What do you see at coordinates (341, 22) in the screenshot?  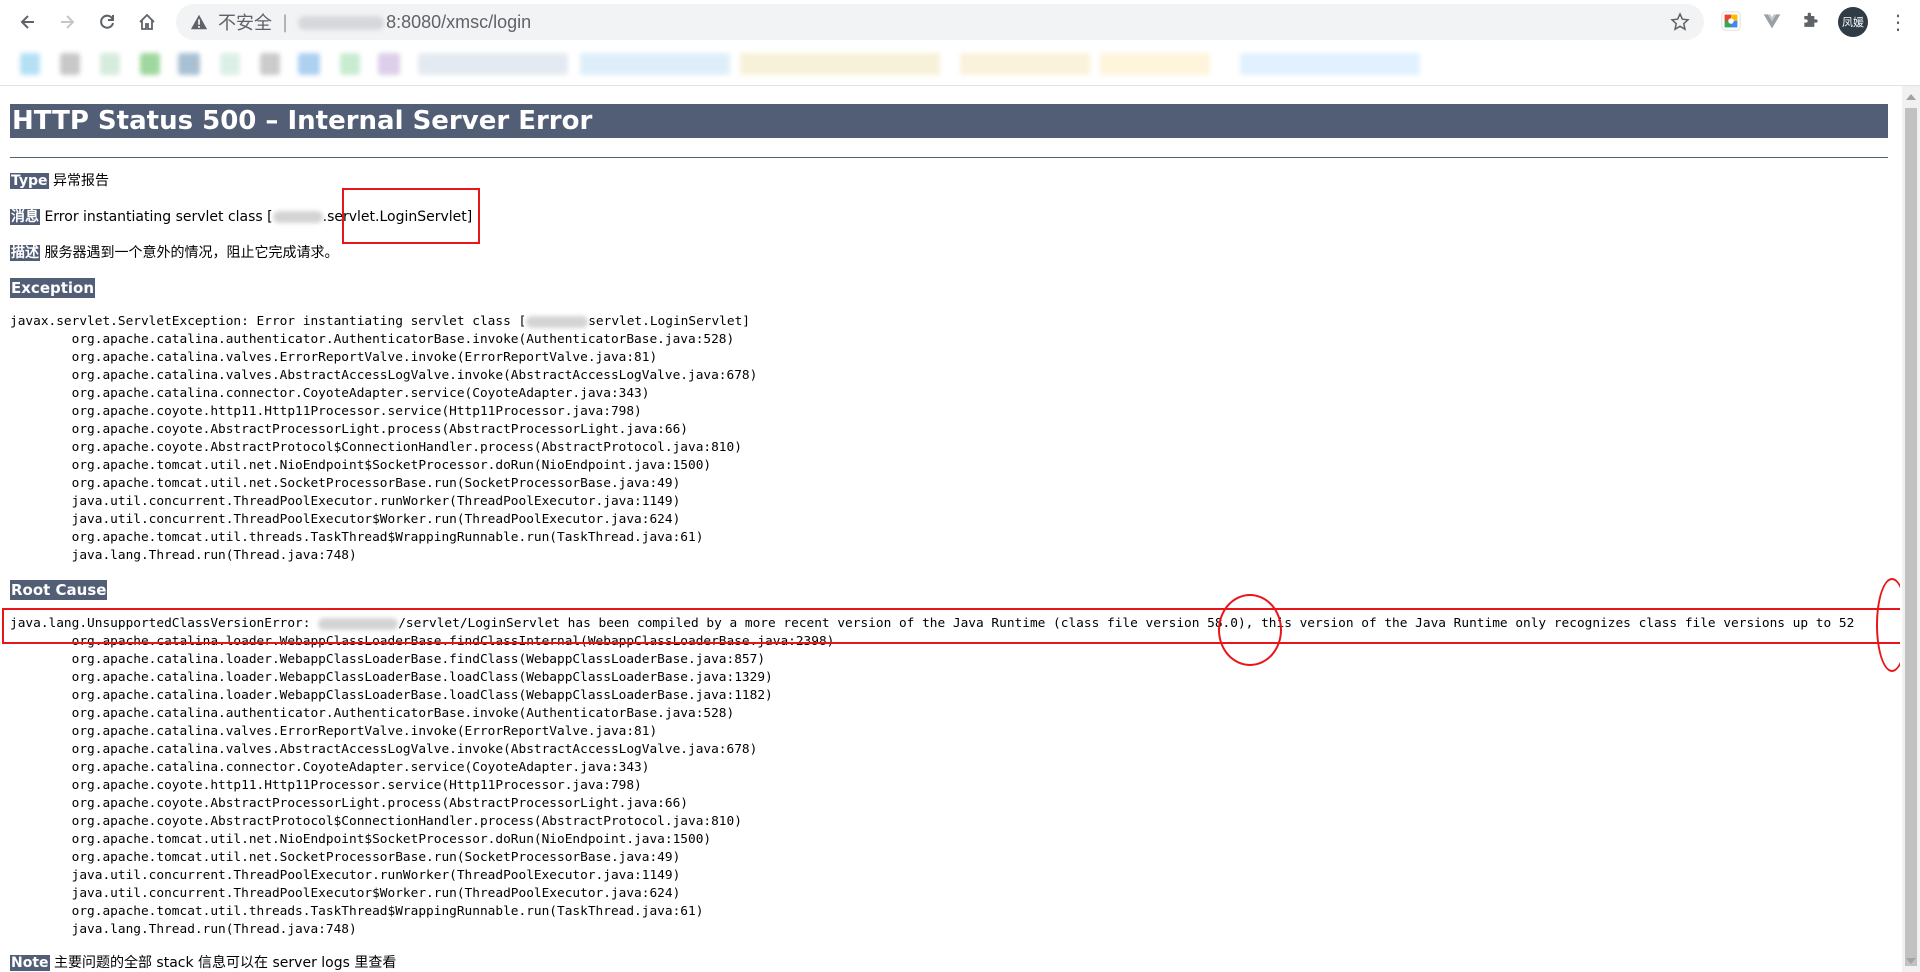 I see `redacted-host` at bounding box center [341, 22].